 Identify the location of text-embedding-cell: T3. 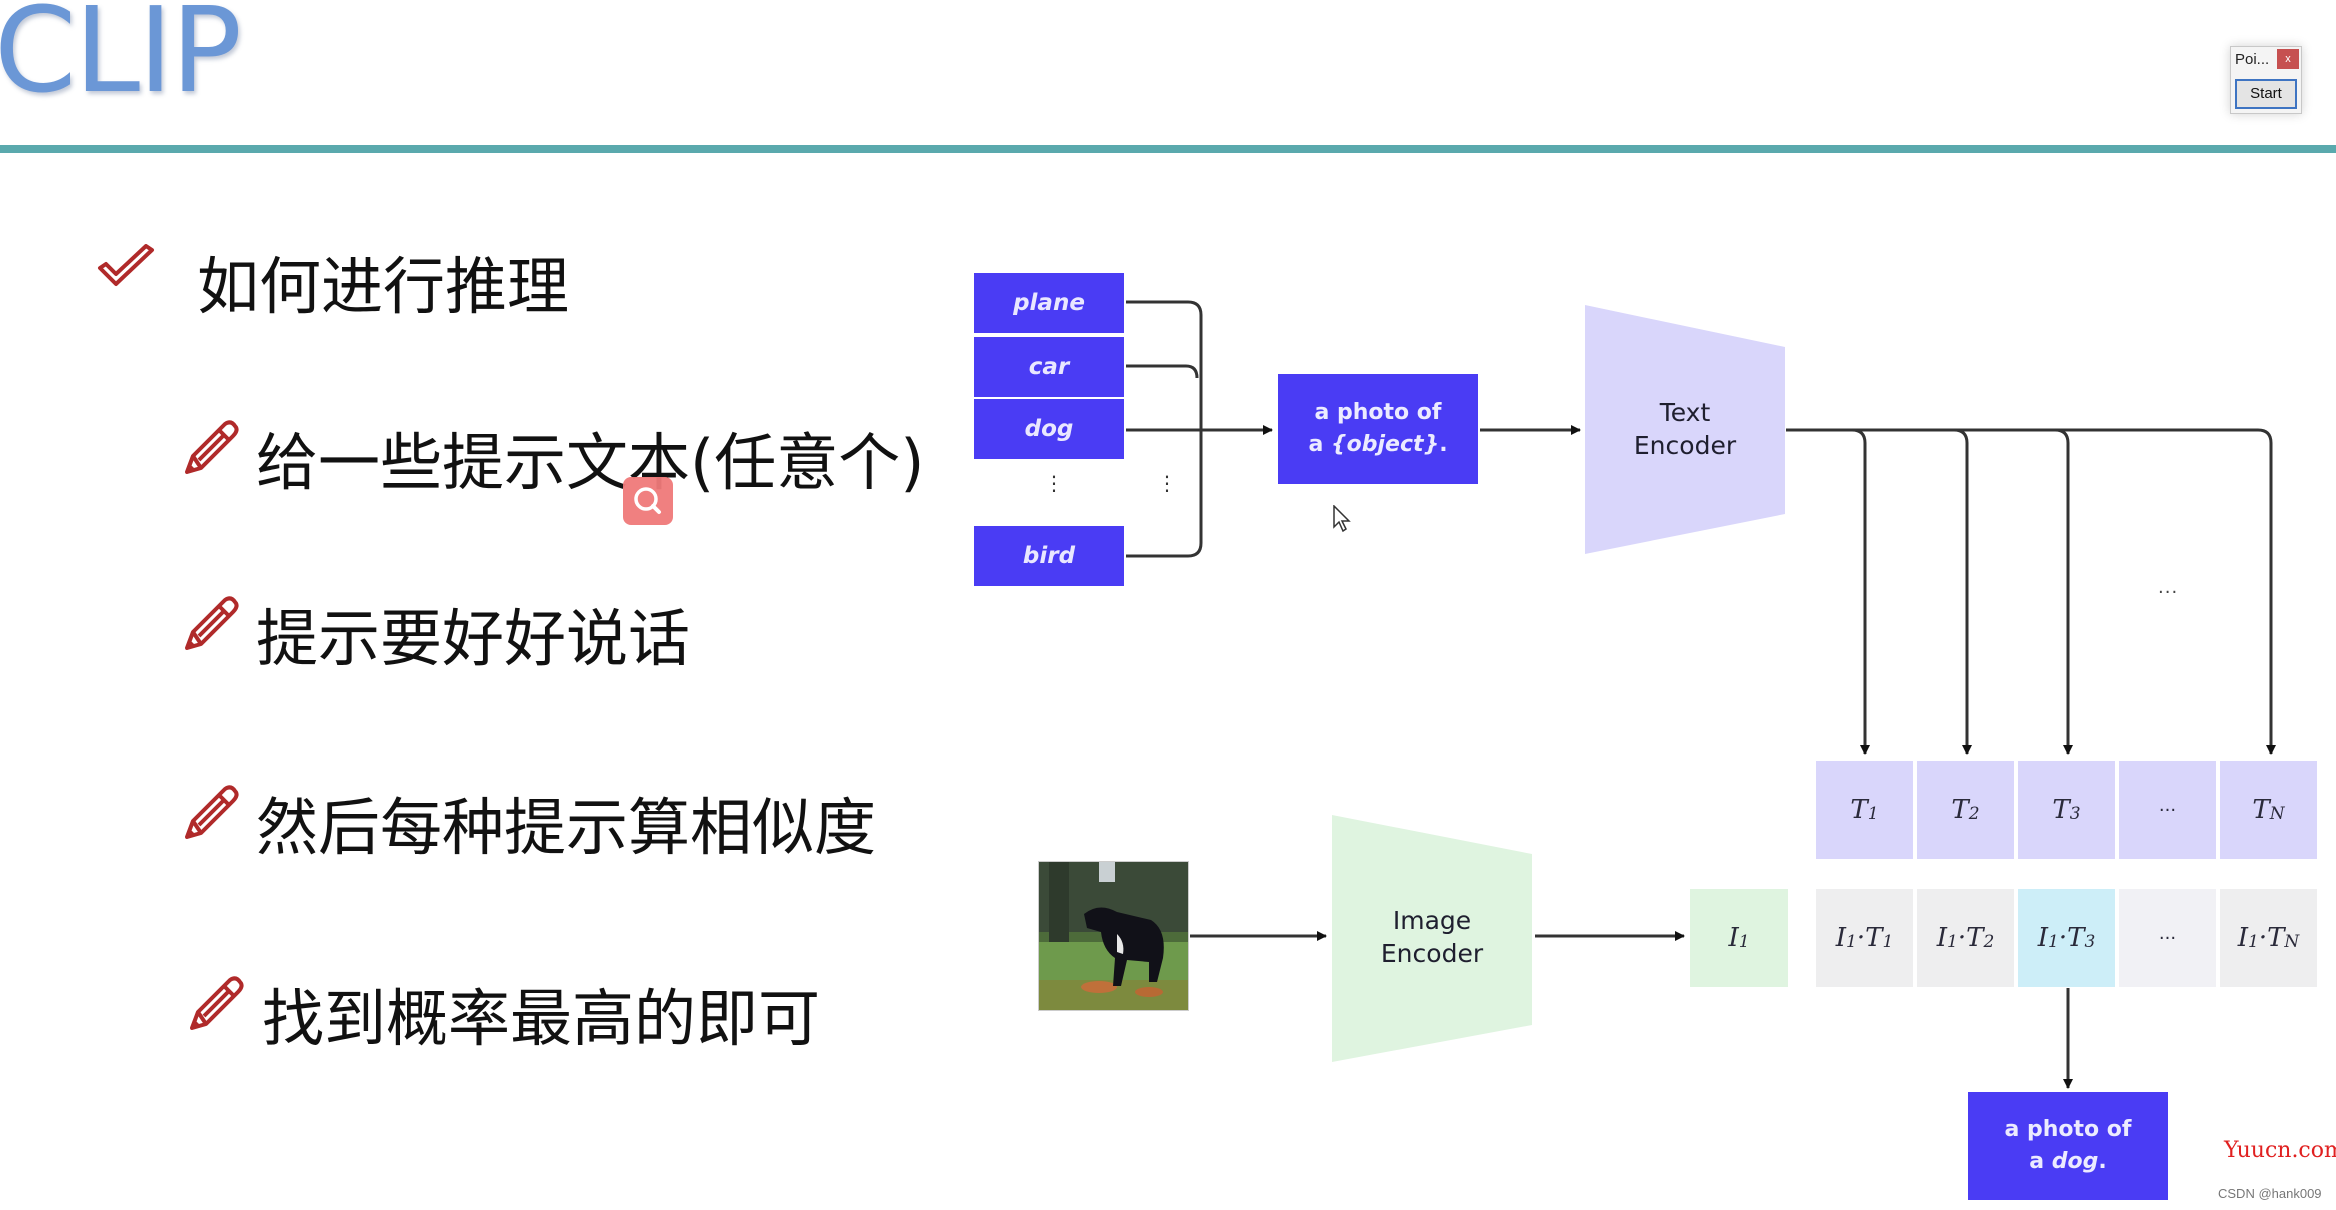
(2066, 810).